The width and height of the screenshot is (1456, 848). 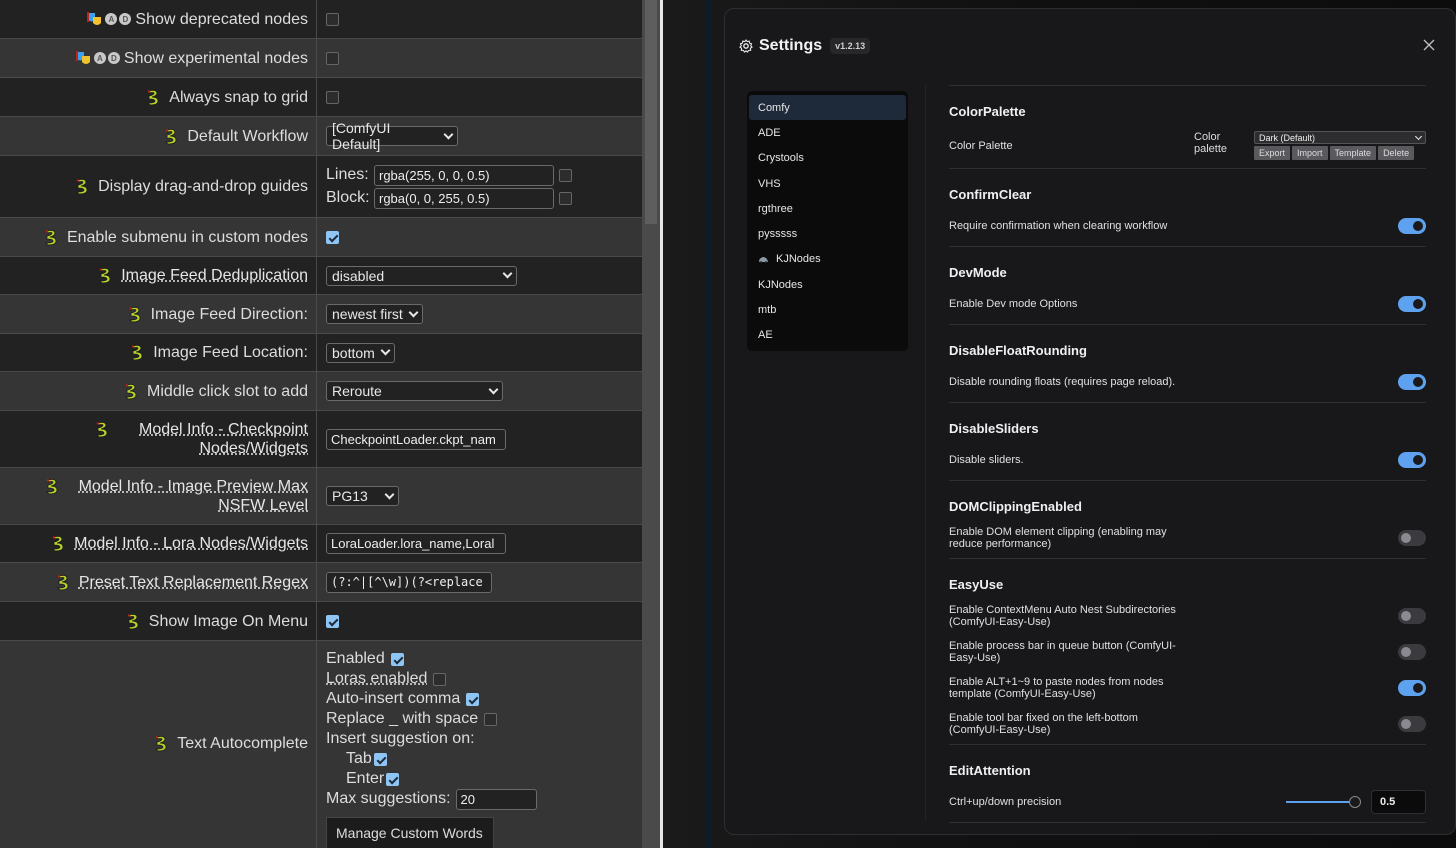 I want to click on middle-click-select: Reroute, so click(x=414, y=391).